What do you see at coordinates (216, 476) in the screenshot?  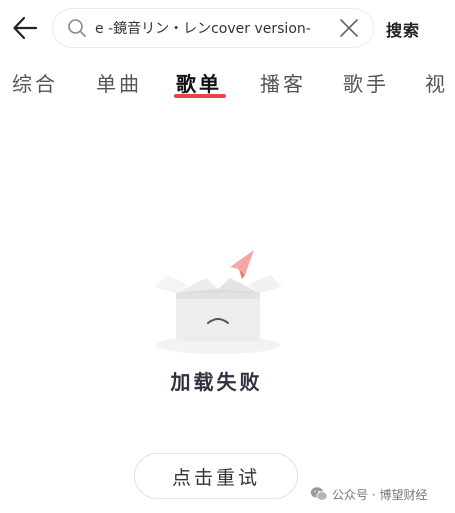 I see `retry-button: 点击重试` at bounding box center [216, 476].